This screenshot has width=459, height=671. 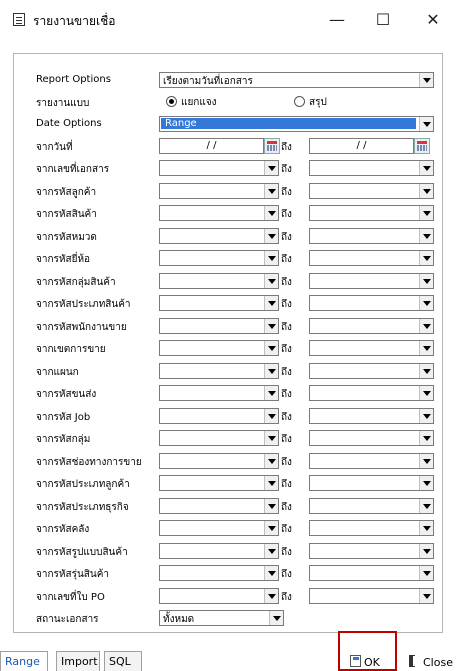 I want to click on maximize-button: ☐, so click(x=383, y=20).